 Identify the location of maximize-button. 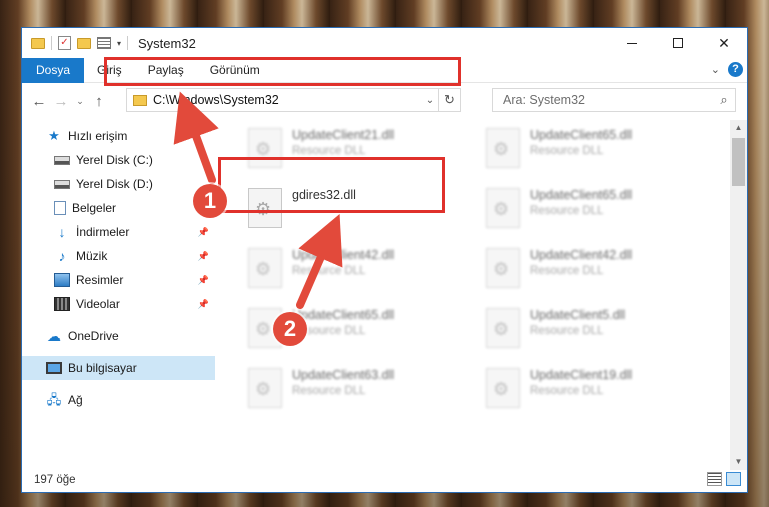
(678, 43).